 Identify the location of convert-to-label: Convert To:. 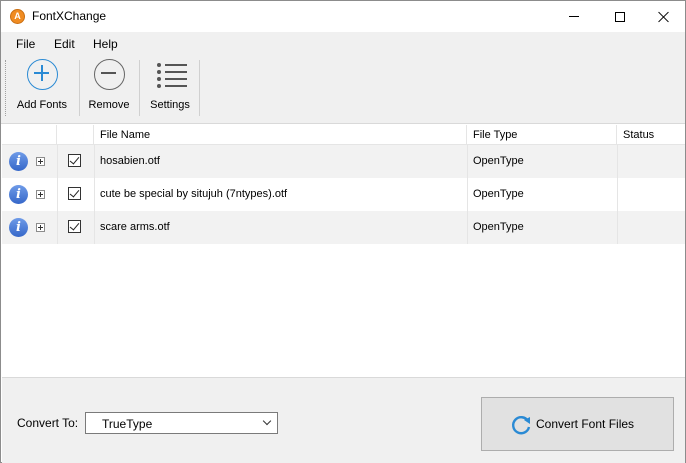
(48, 423).